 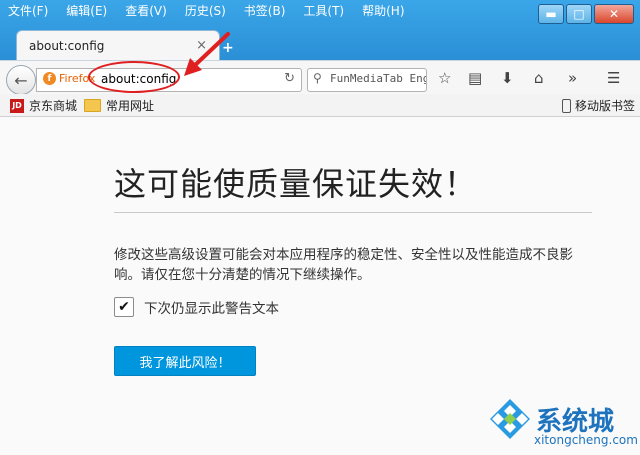 What do you see at coordinates (134, 77) in the screenshot?
I see `annotation-ellipse` at bounding box center [134, 77].